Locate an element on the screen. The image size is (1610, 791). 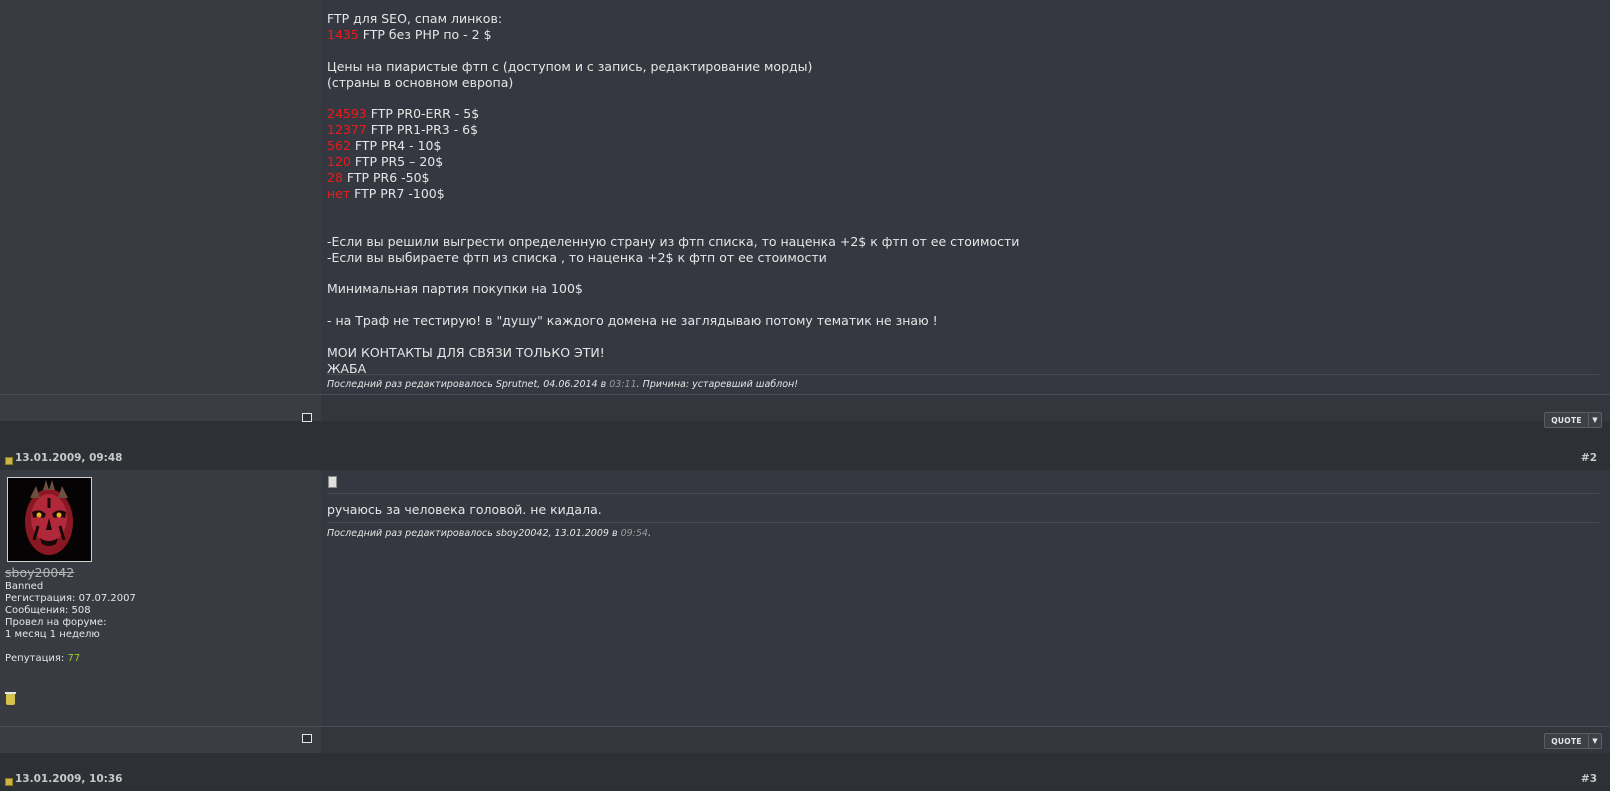
post1-message-line: 12377 FTP PR1-PR3 - 6$ is located at coordinates (402, 130).